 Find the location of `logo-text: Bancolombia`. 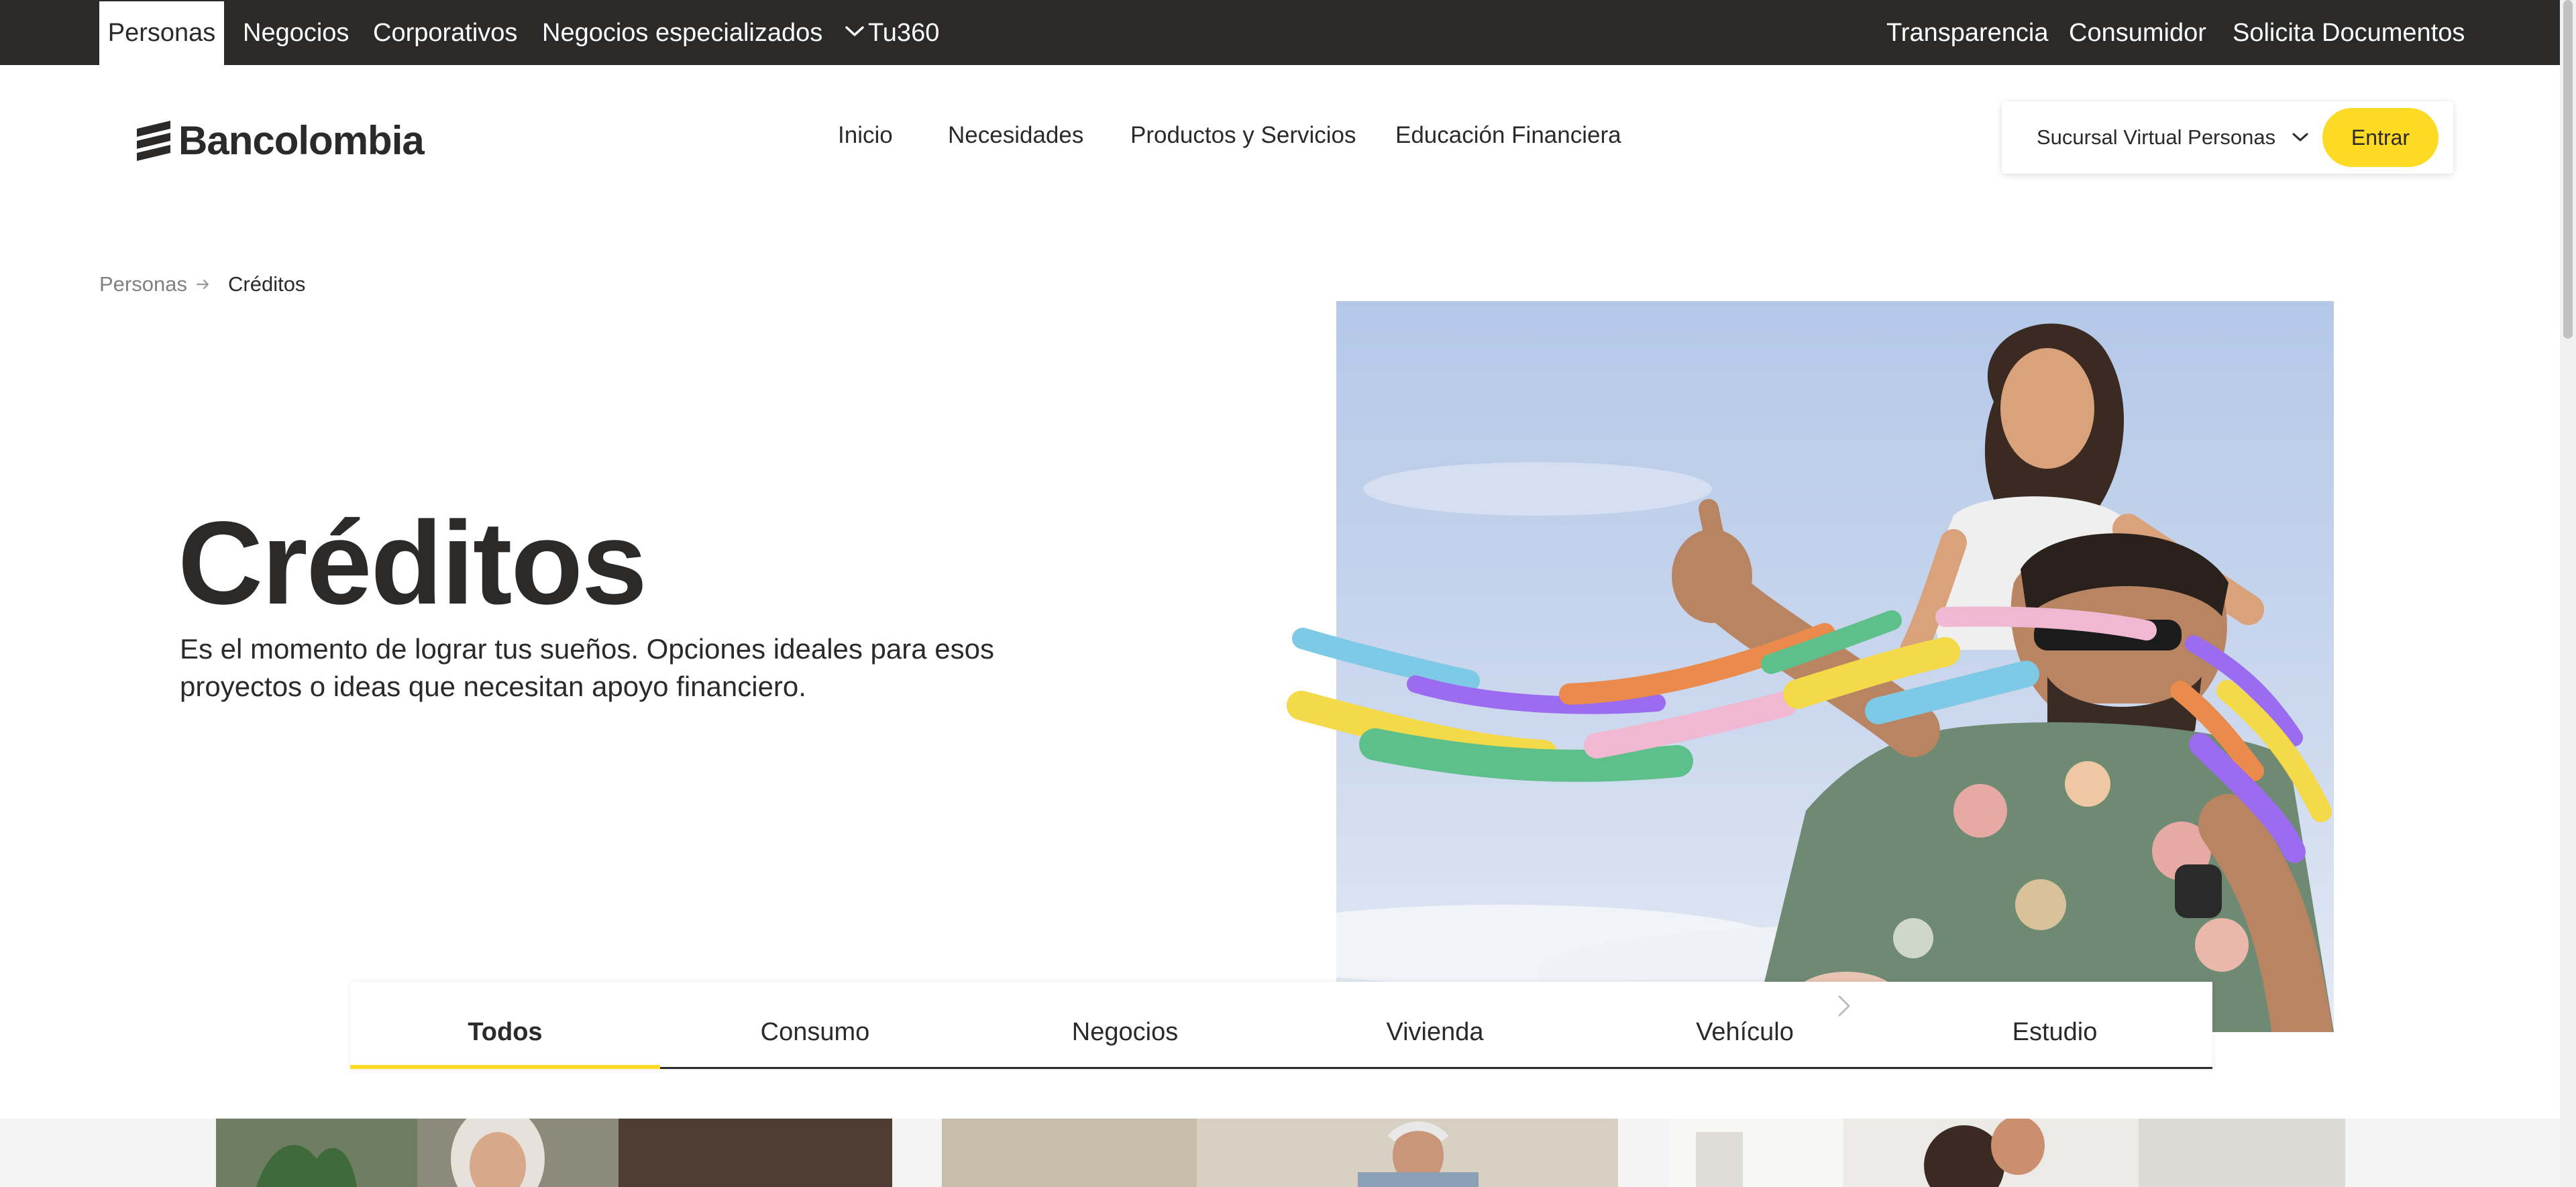

logo-text: Bancolombia is located at coordinates (301, 141).